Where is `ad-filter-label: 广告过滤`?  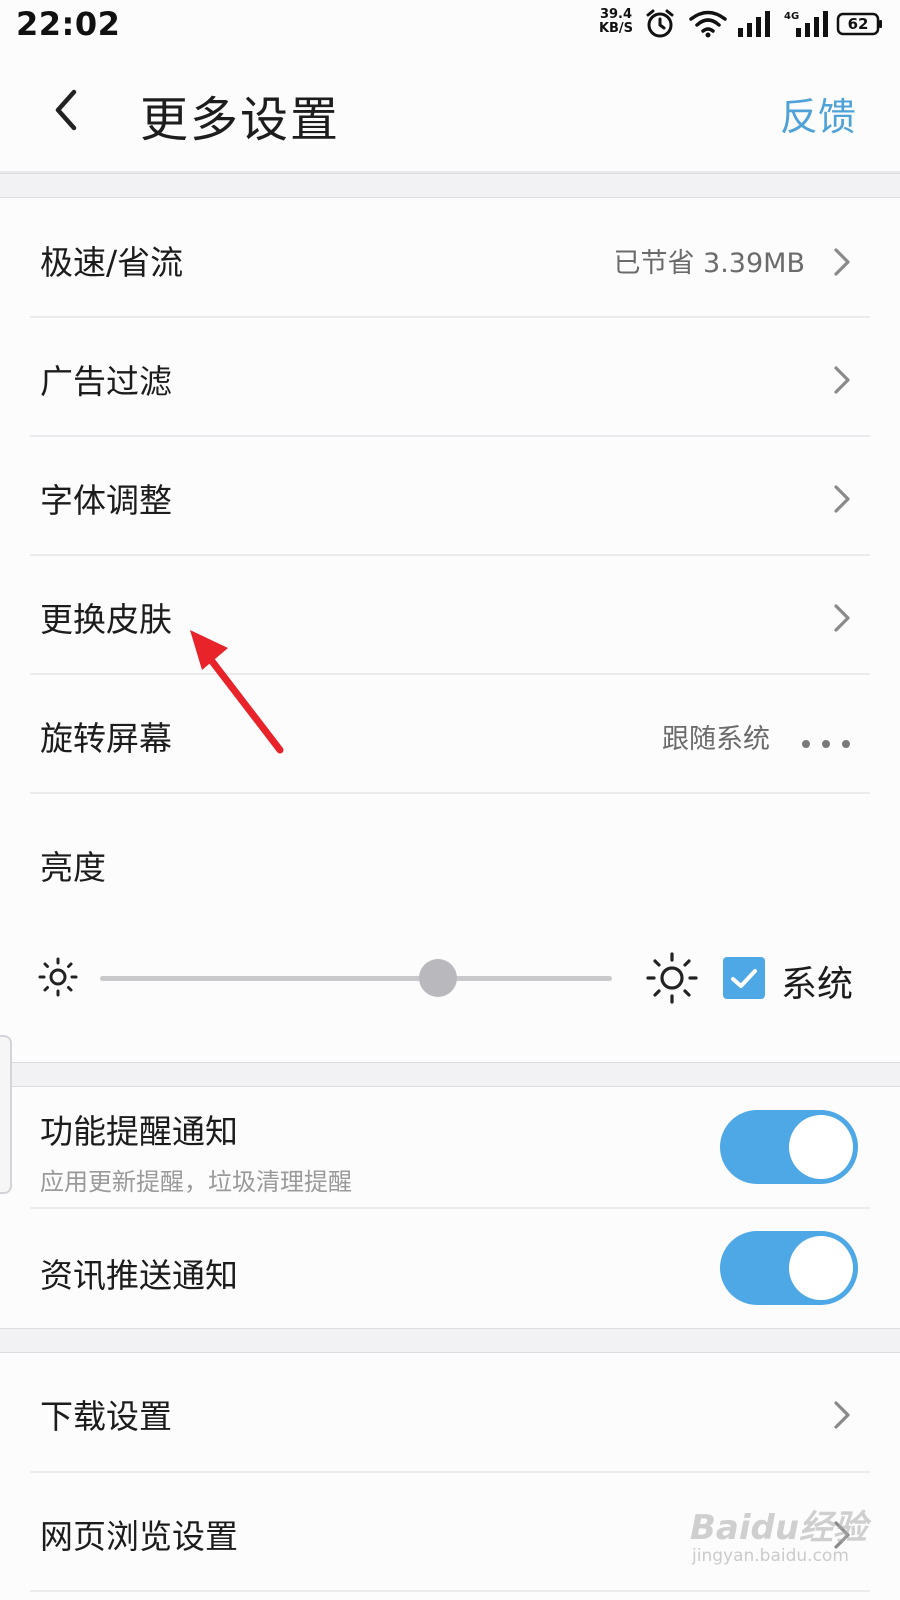 ad-filter-label: 广告过滤 is located at coordinates (106, 381).